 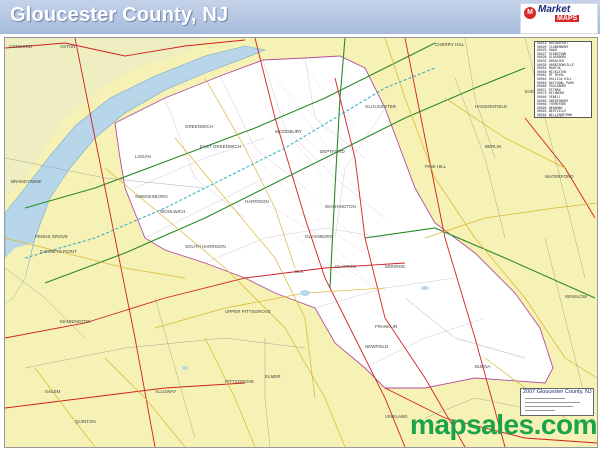 I want to click on legend-zip-code: 08096, so click(x=542, y=117).